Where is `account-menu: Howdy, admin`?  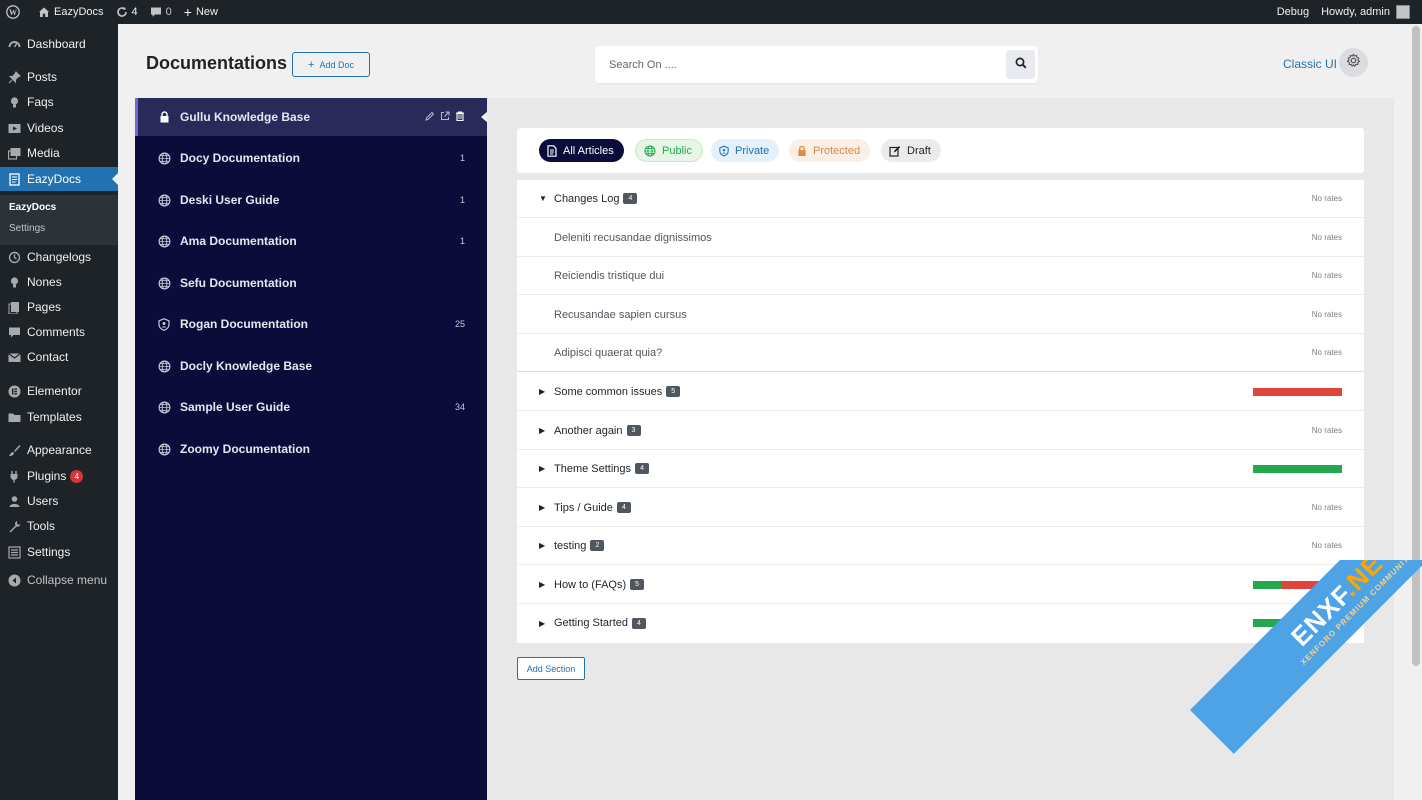 account-menu: Howdy, admin is located at coordinates (1368, 12).